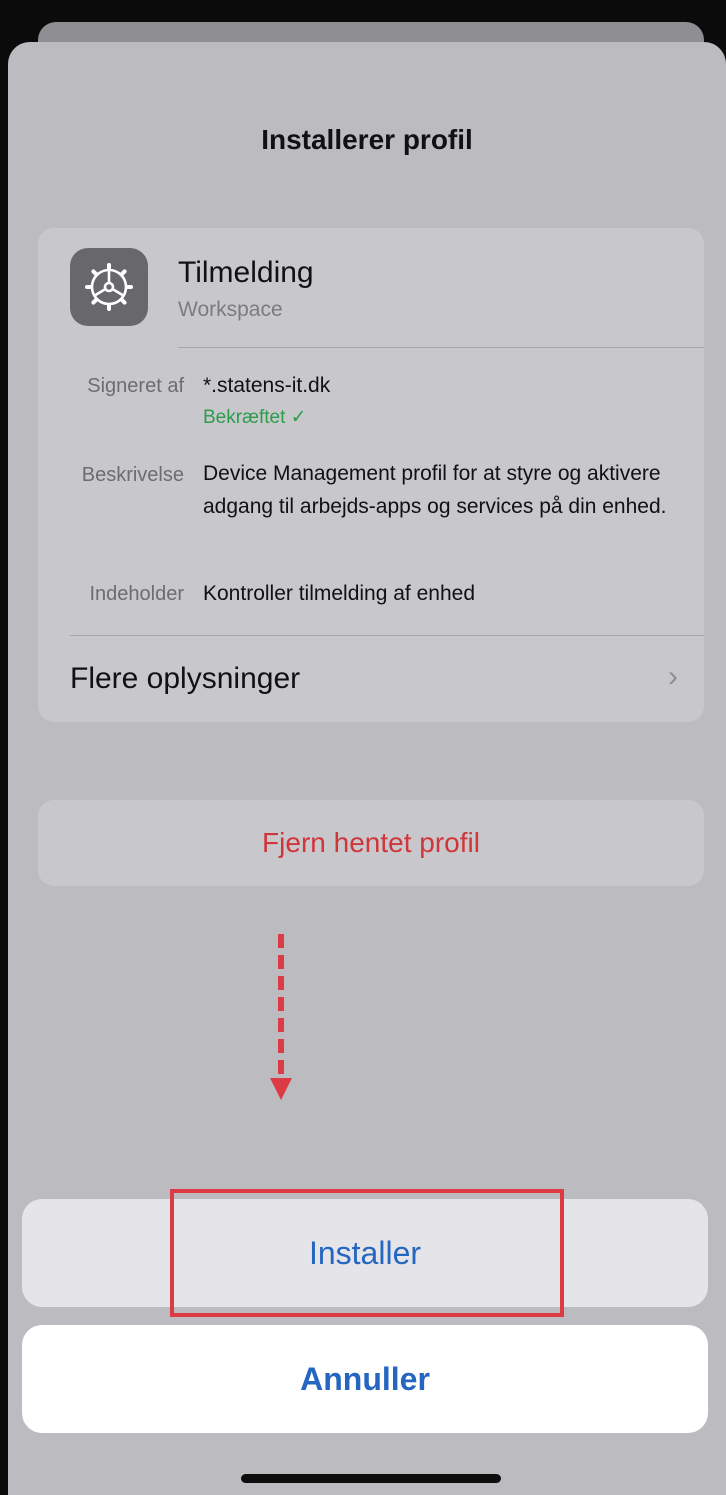 This screenshot has width=726, height=1495. I want to click on install-highlight-box, so click(367, 1253).